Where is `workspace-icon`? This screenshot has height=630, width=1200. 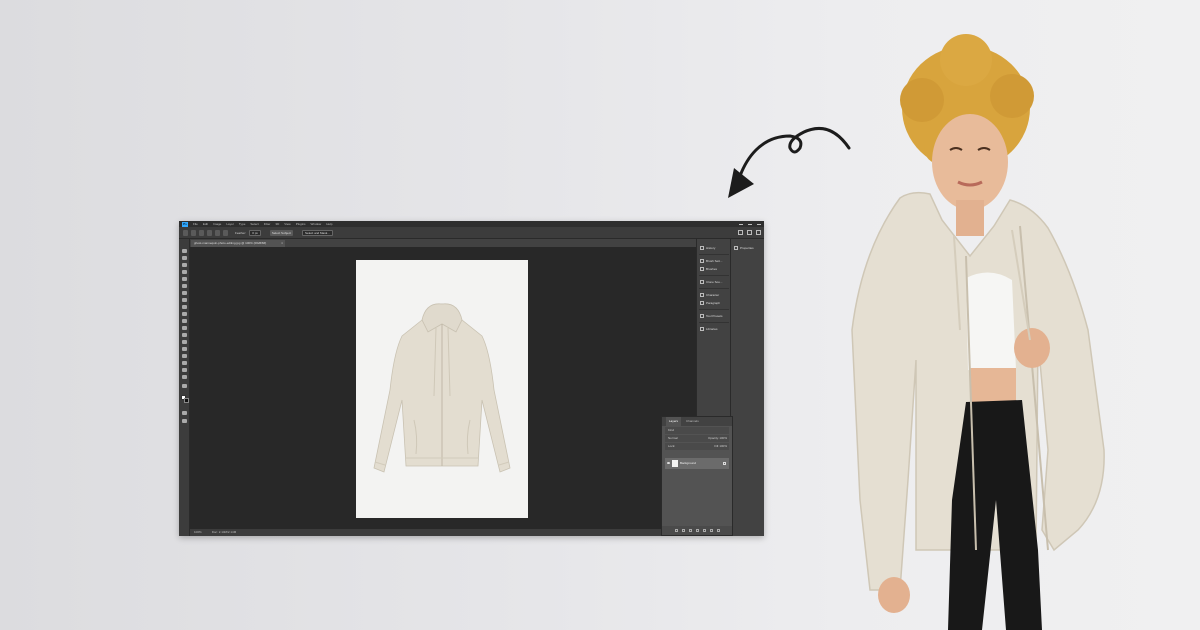
workspace-icon is located at coordinates (749, 232).